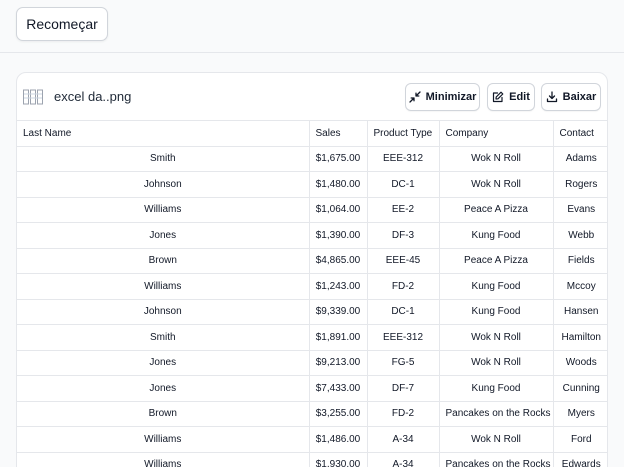 This screenshot has width=624, height=467. I want to click on cell-contact: Woods, so click(580, 363).